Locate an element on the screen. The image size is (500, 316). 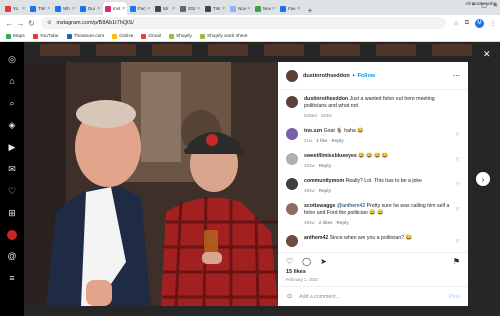
browser-tab: Nov × is located at coordinates (240, 8).